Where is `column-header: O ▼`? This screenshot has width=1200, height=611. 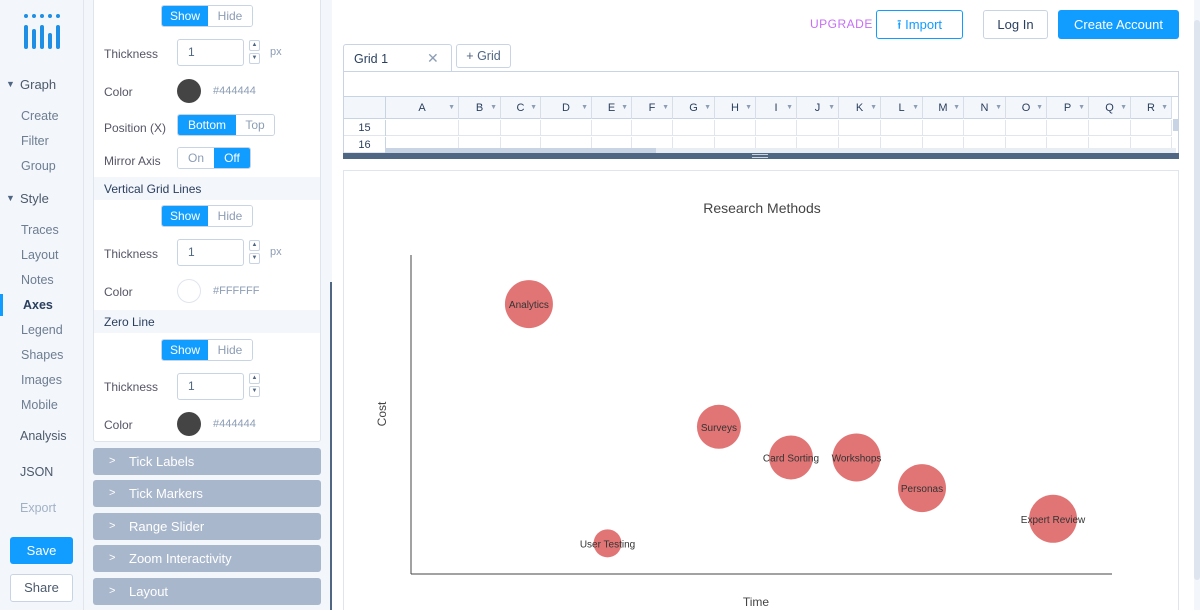
column-header: O ▼ is located at coordinates (1026, 108).